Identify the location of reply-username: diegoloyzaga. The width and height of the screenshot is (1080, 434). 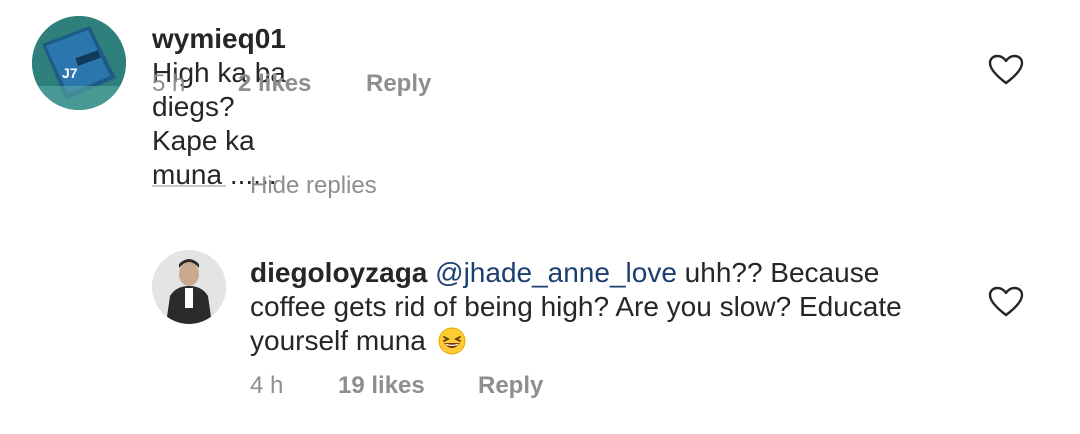
(338, 272).